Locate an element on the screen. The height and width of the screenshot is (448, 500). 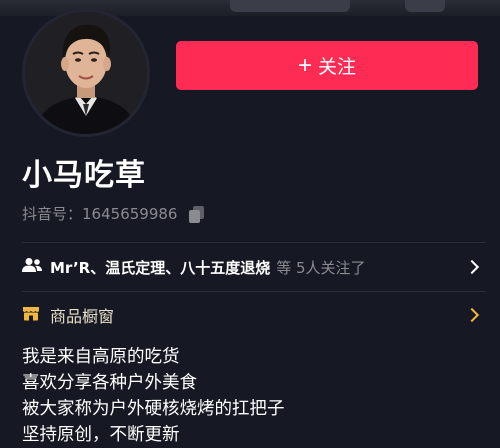
account-id-value: 1645659986 is located at coordinates (130, 213).